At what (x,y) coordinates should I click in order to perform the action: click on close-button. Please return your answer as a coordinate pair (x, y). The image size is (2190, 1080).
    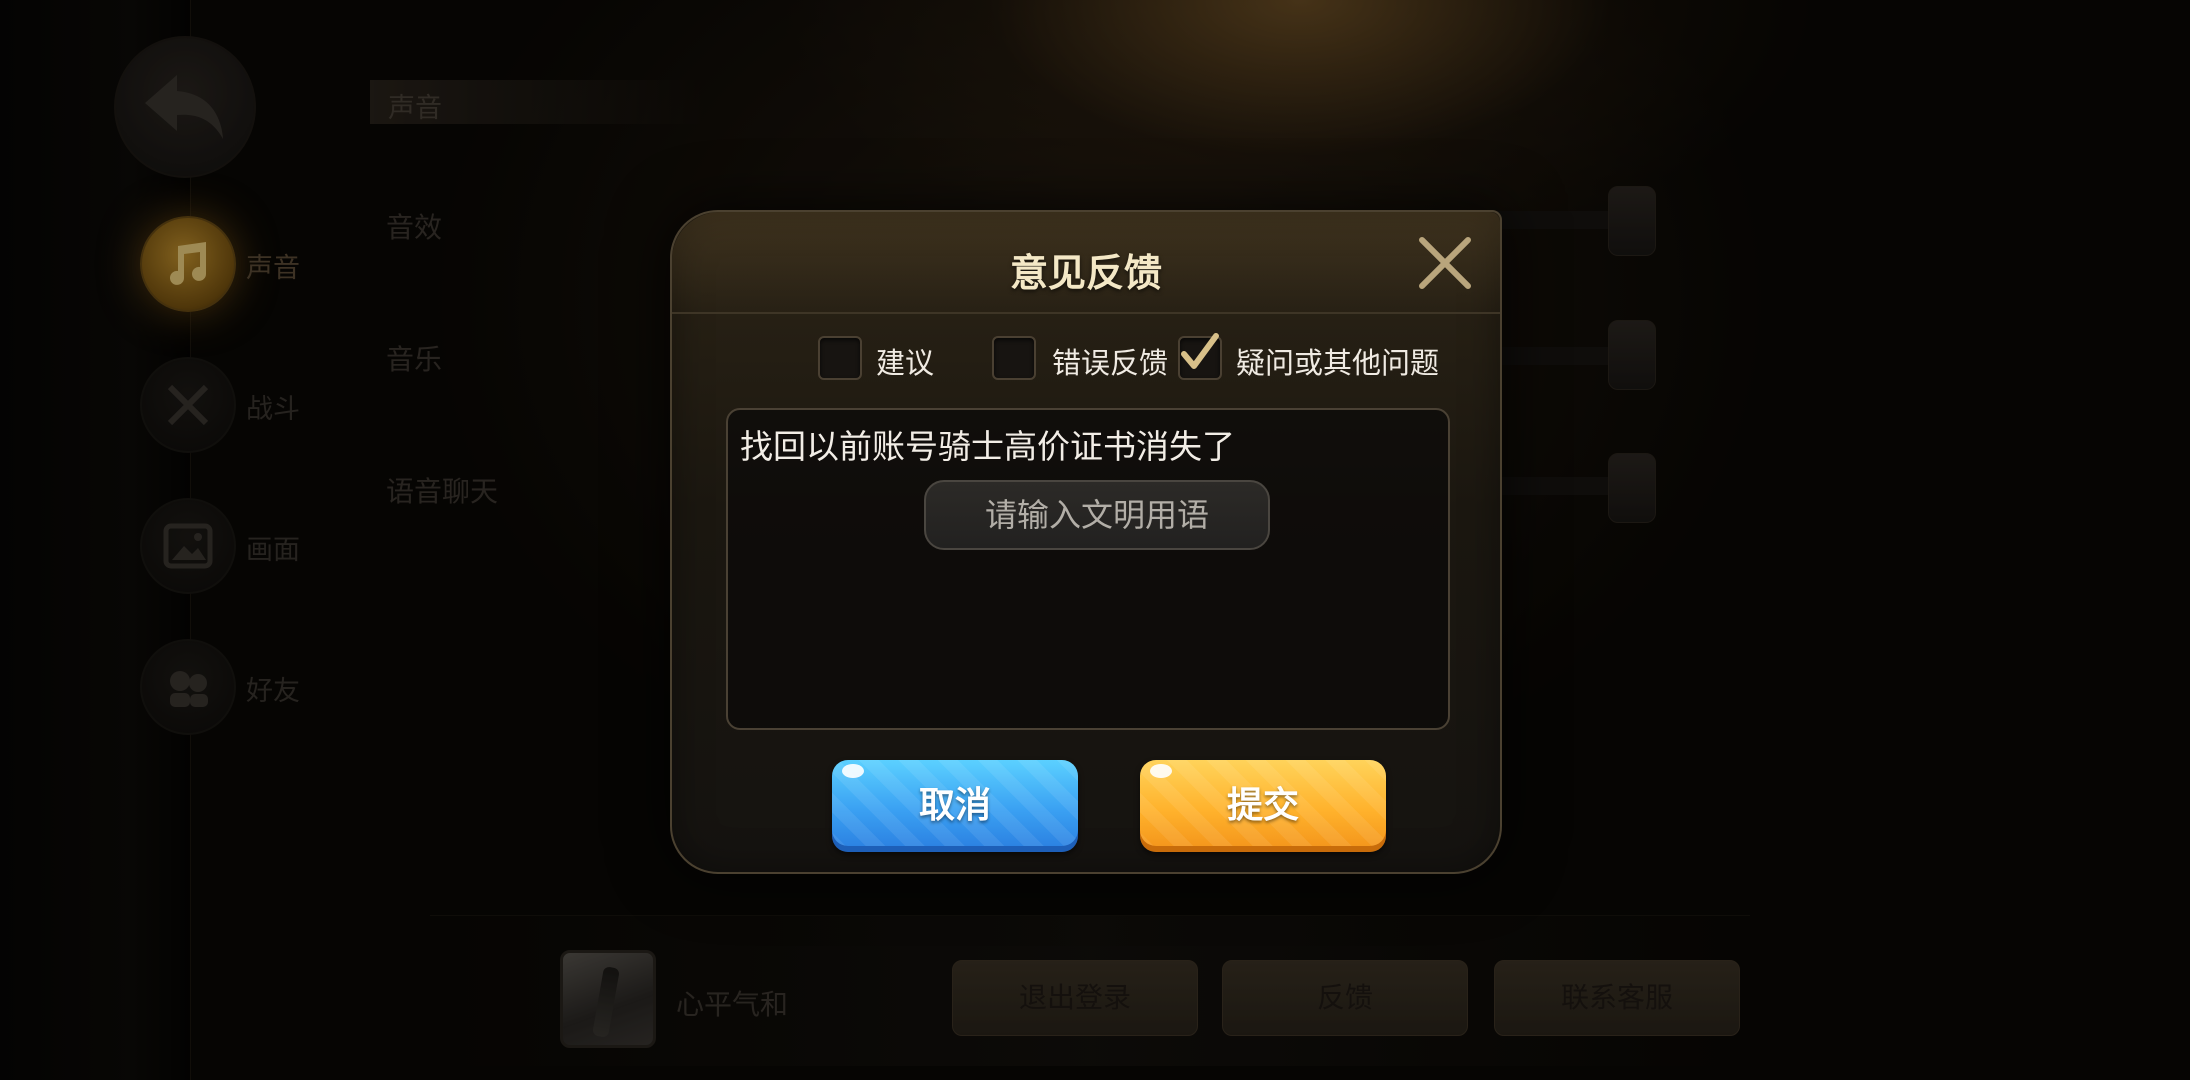
    Looking at the image, I should click on (1445, 263).